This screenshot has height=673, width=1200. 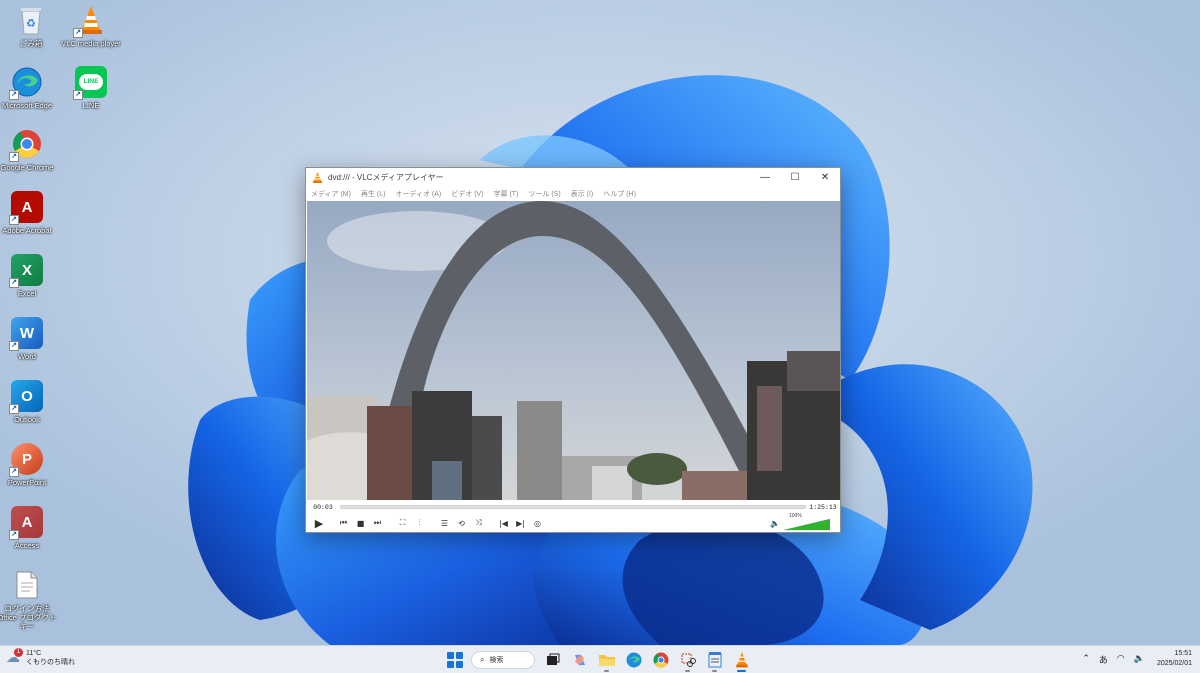 I want to click on minimize-button: —, so click(x=765, y=177).